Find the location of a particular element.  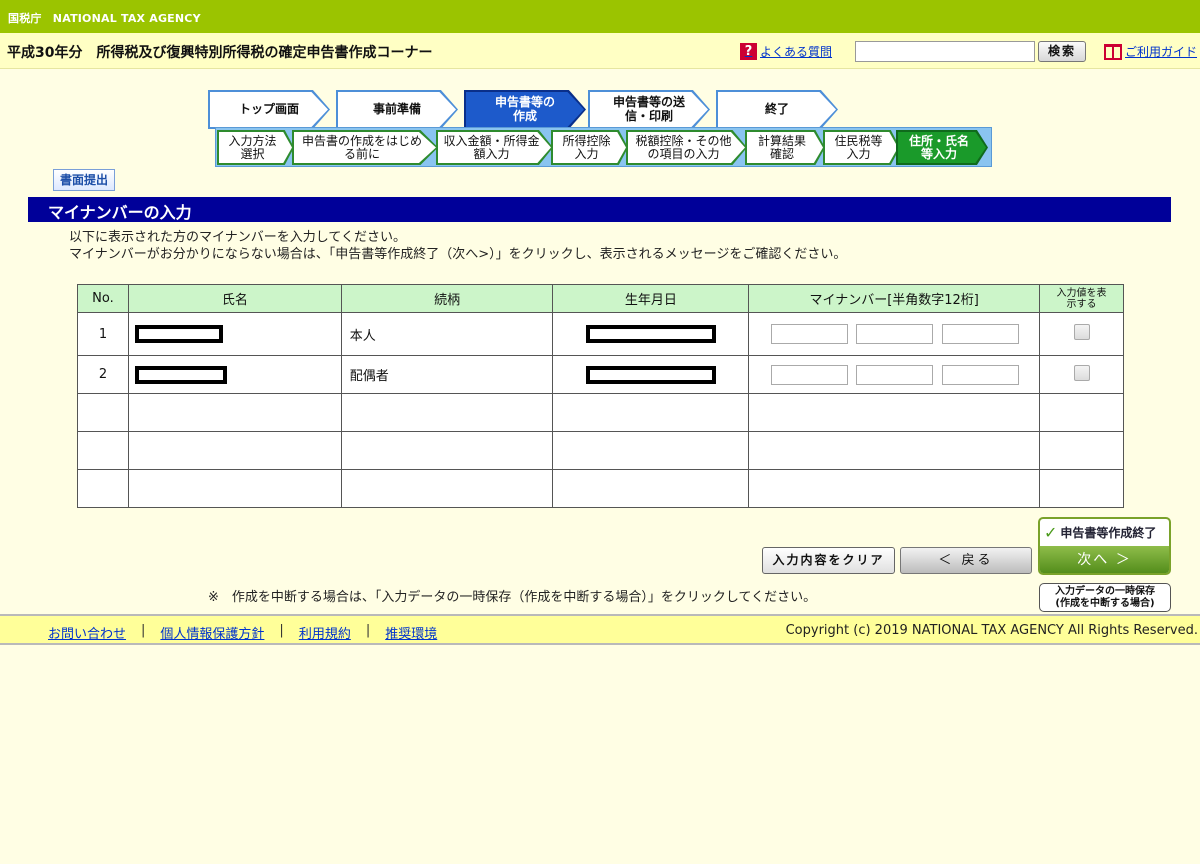

sub-step-input-method: 入力方法選択 is located at coordinates (255, 147).